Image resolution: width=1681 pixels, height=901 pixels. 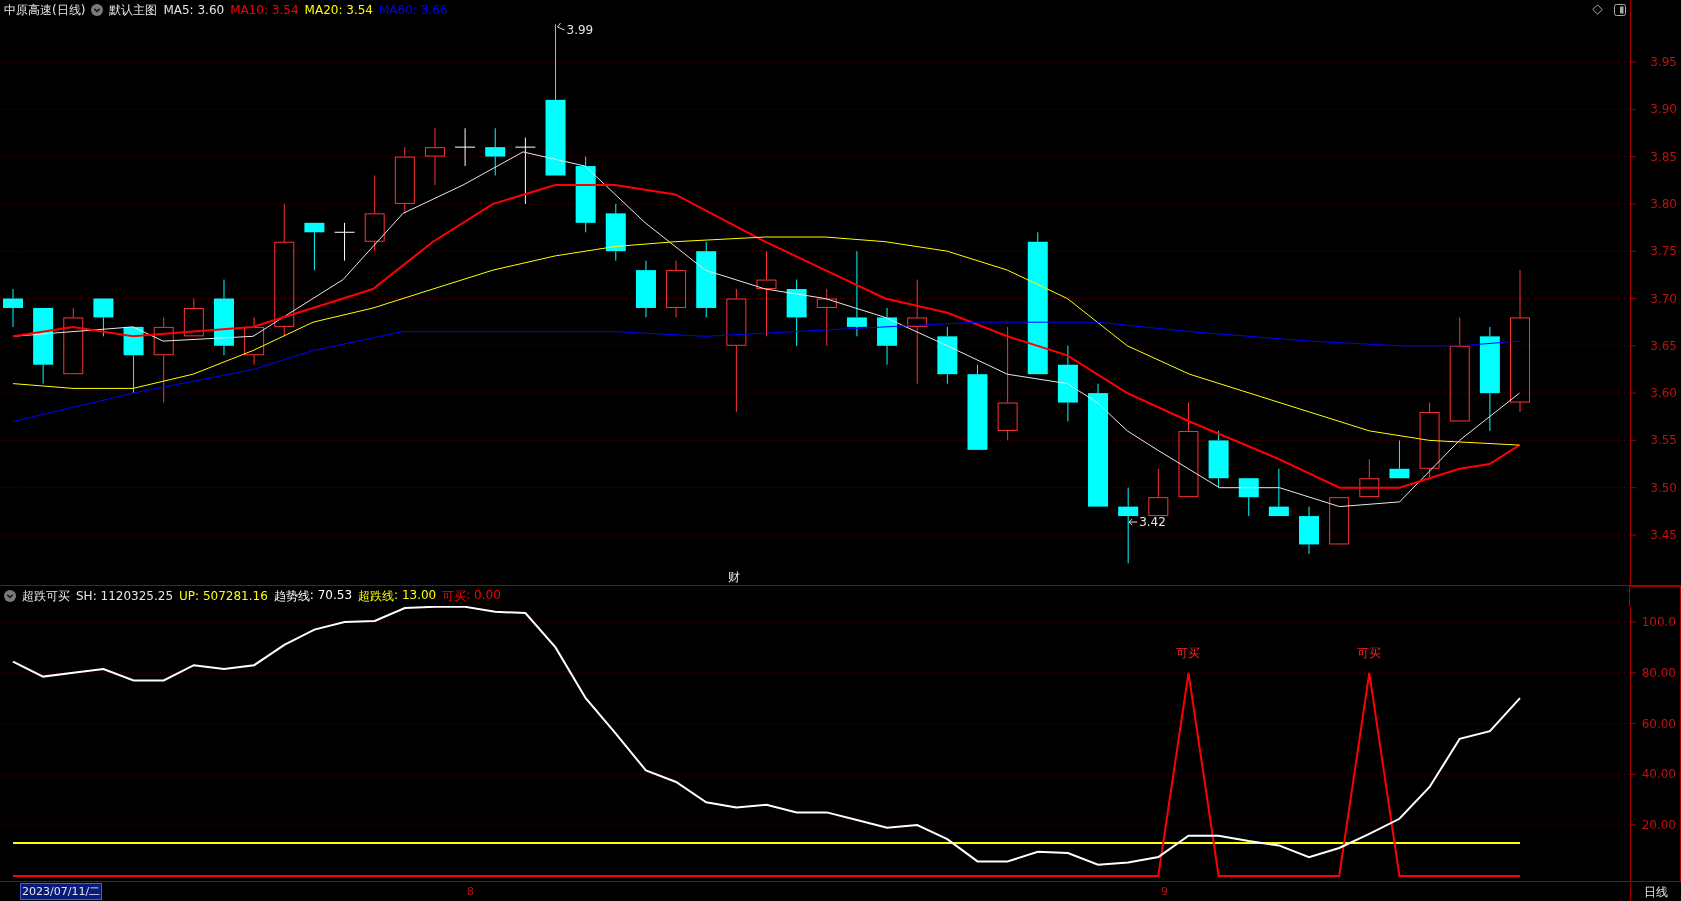 What do you see at coordinates (1663, 203) in the screenshot?
I see `axis-label: 3.80` at bounding box center [1663, 203].